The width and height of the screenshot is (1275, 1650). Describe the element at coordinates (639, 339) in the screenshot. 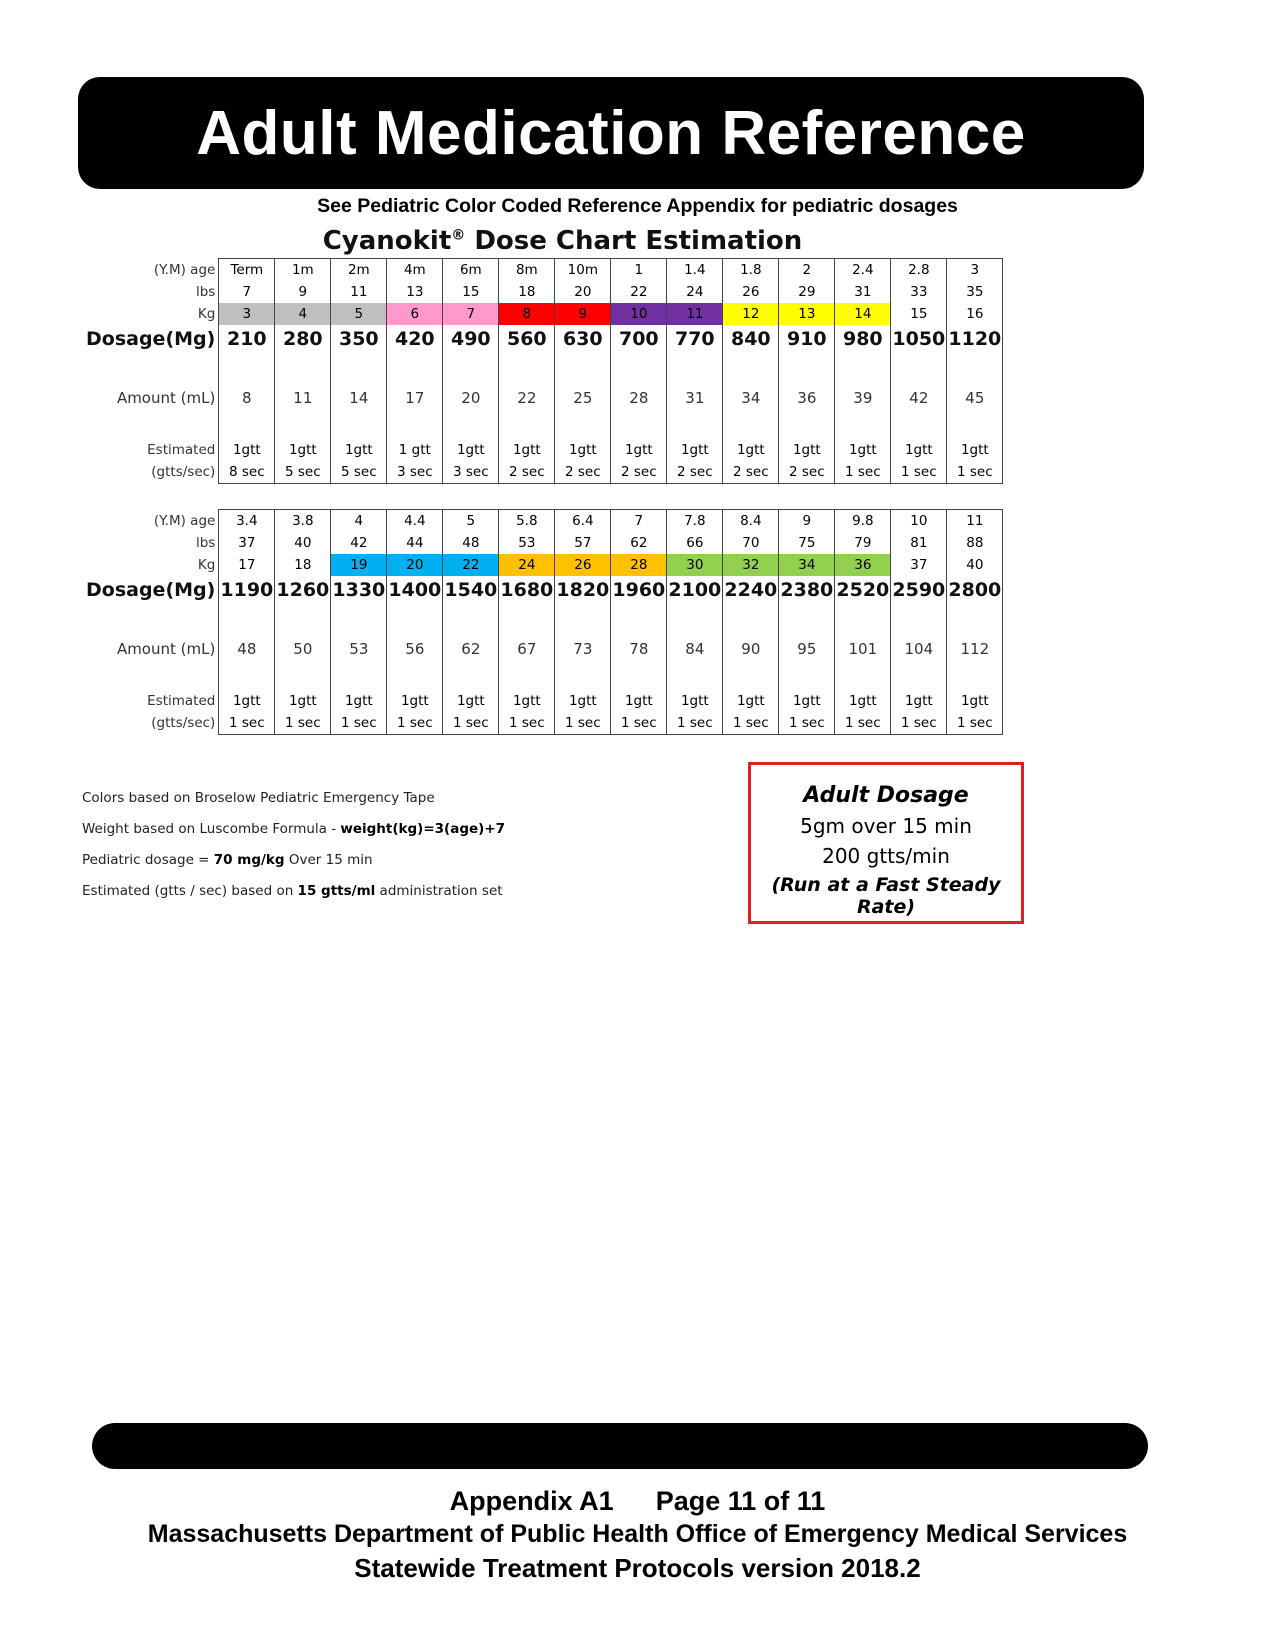

I see `dosage-cell: 700` at that location.